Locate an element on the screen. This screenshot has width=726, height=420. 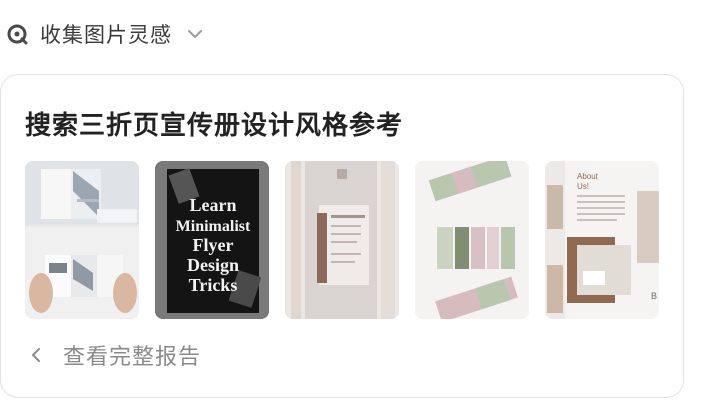
card-title: 搜索三折页宣传册设计风格参考 is located at coordinates (214, 126).